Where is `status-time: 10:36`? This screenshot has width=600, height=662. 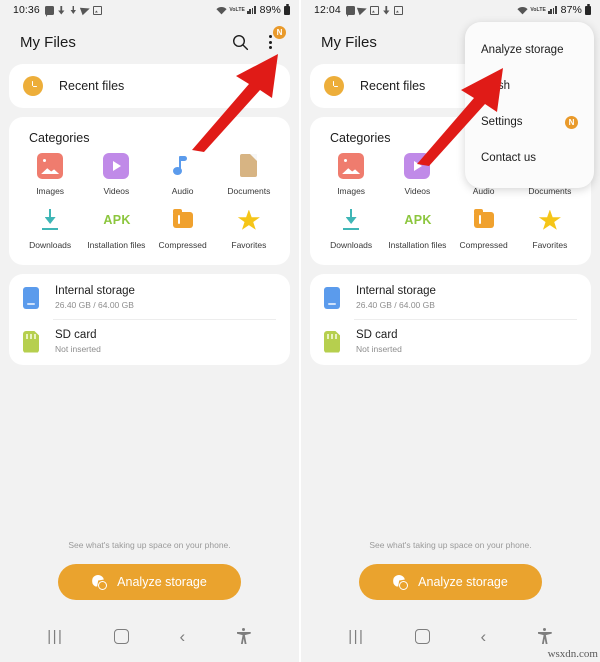 status-time: 10:36 is located at coordinates (26, 10).